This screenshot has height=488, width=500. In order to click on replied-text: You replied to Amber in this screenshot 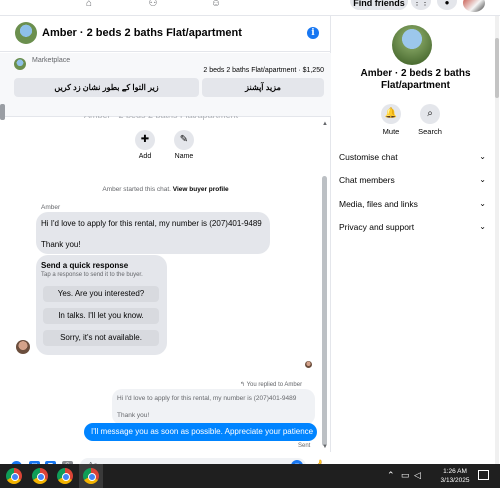, I will do `click(274, 385)`.